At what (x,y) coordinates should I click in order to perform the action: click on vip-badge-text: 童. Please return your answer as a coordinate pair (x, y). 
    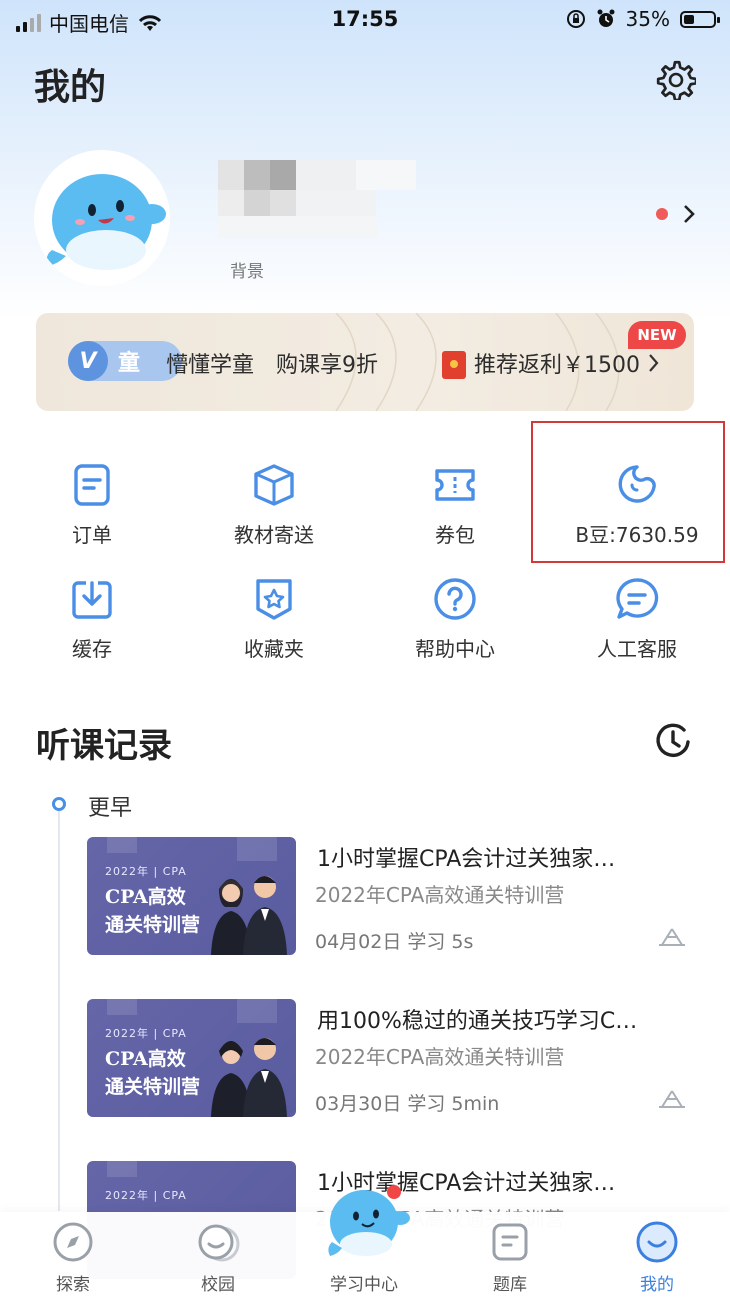
    Looking at the image, I should click on (129, 363).